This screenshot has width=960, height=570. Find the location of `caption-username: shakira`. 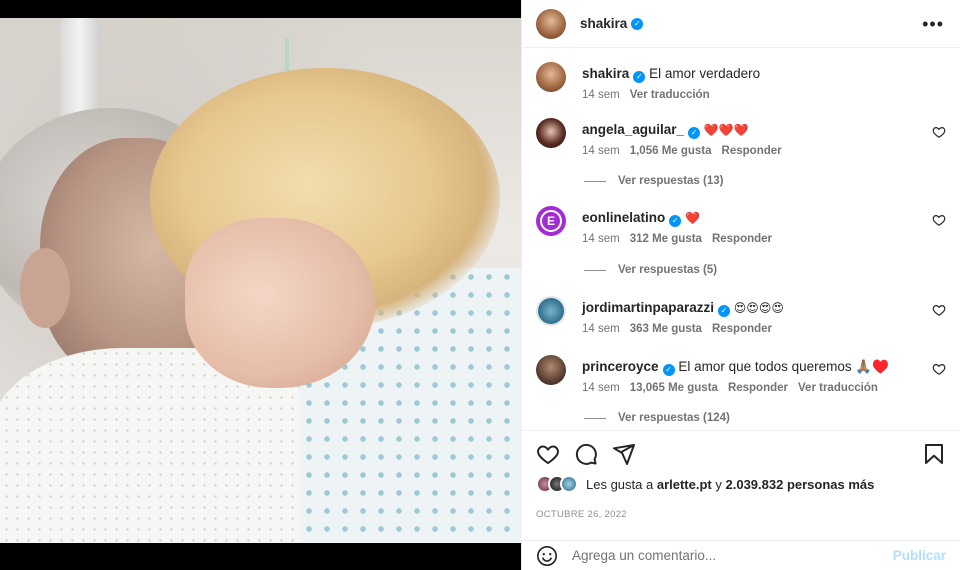

caption-username: shakira is located at coordinates (605, 73).